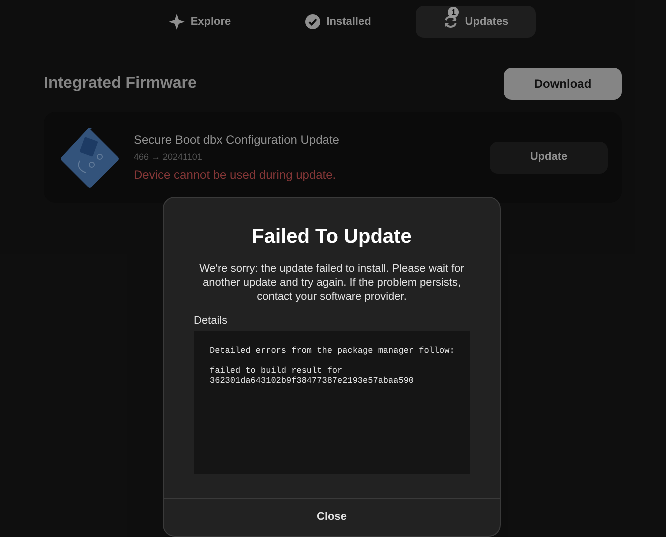 The width and height of the screenshot is (666, 537). What do you see at coordinates (338, 22) in the screenshot?
I see `tab: Installed` at bounding box center [338, 22].